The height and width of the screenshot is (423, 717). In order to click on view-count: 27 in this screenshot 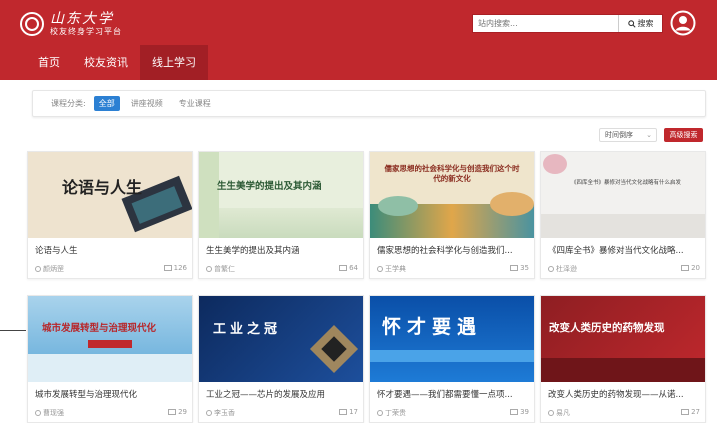, I will do `click(690, 412)`.